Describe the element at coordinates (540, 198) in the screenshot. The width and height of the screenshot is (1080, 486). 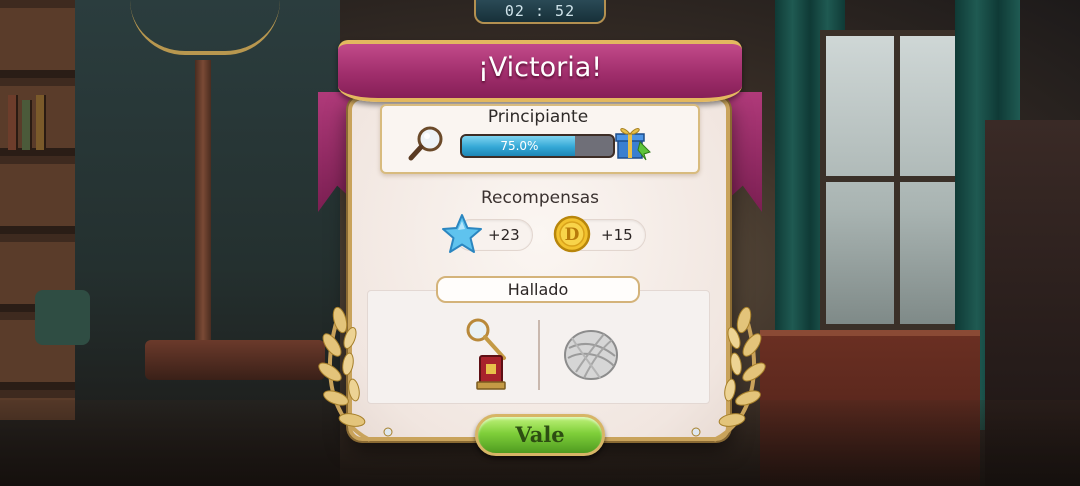
I see `rewards-heading: Recompensas` at that location.